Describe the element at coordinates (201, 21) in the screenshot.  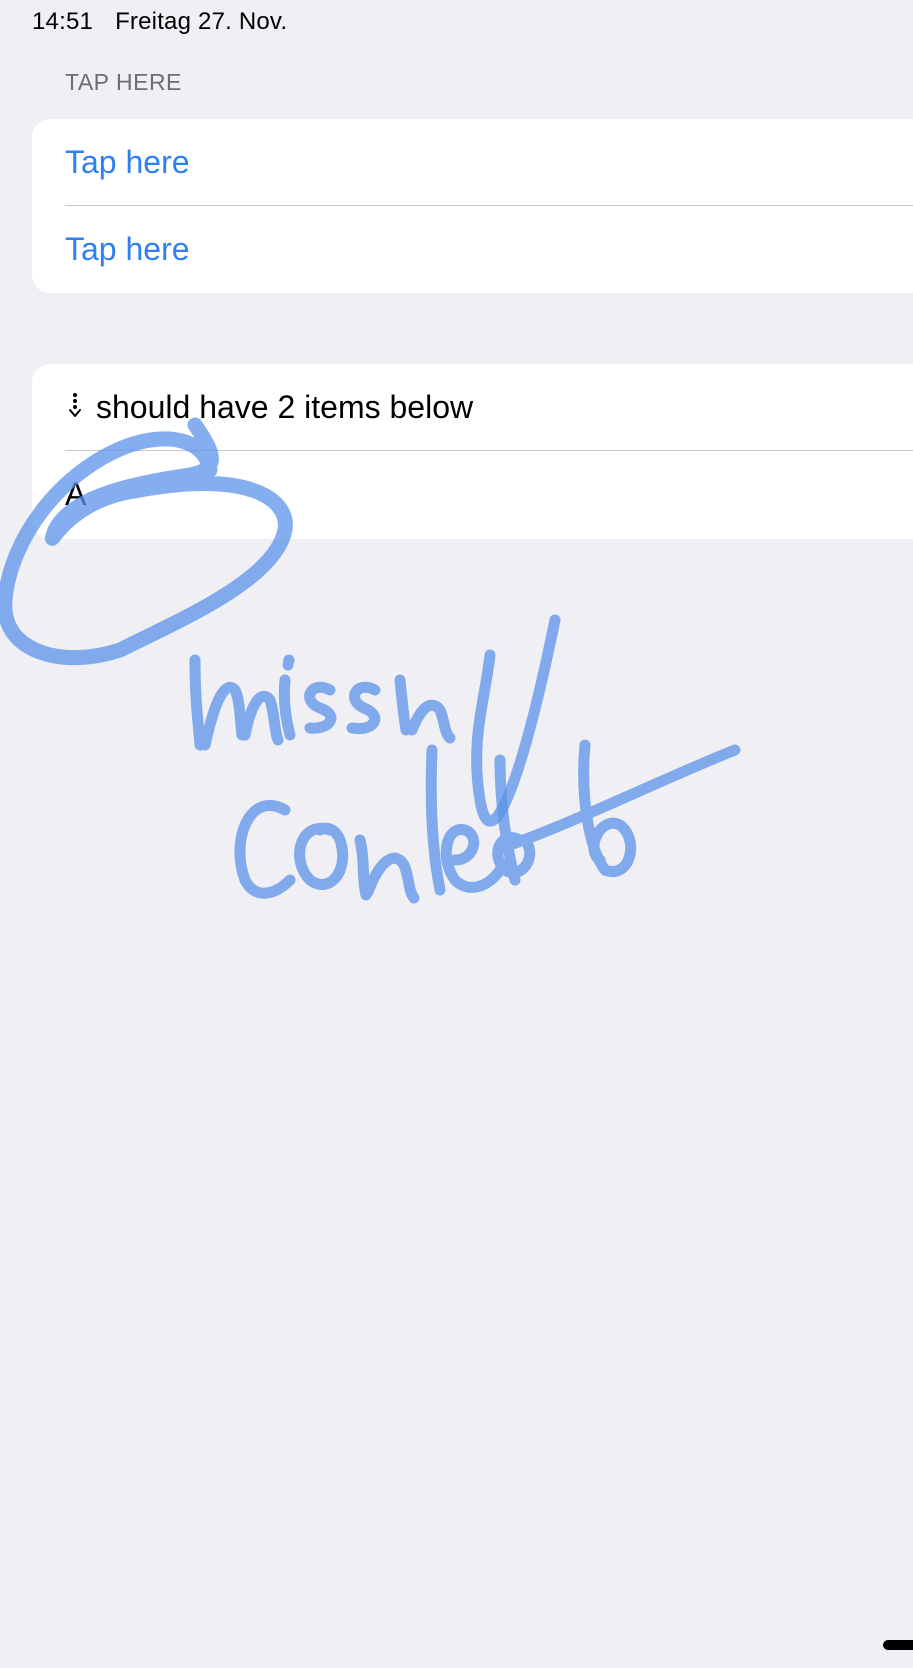
I see `status-date: Freitag 27. Nov.` at that location.